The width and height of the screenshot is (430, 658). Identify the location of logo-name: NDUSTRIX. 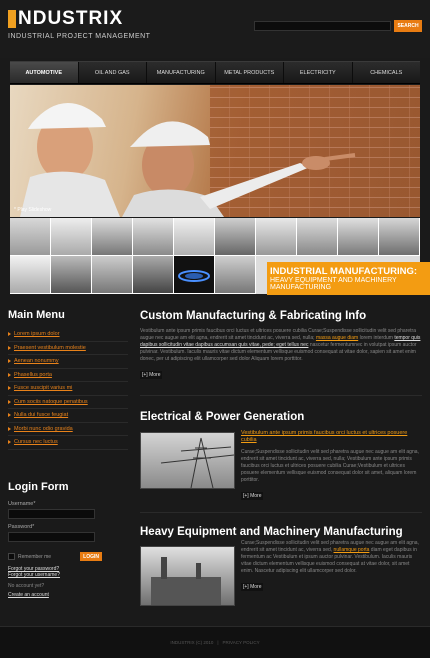
(71, 18).